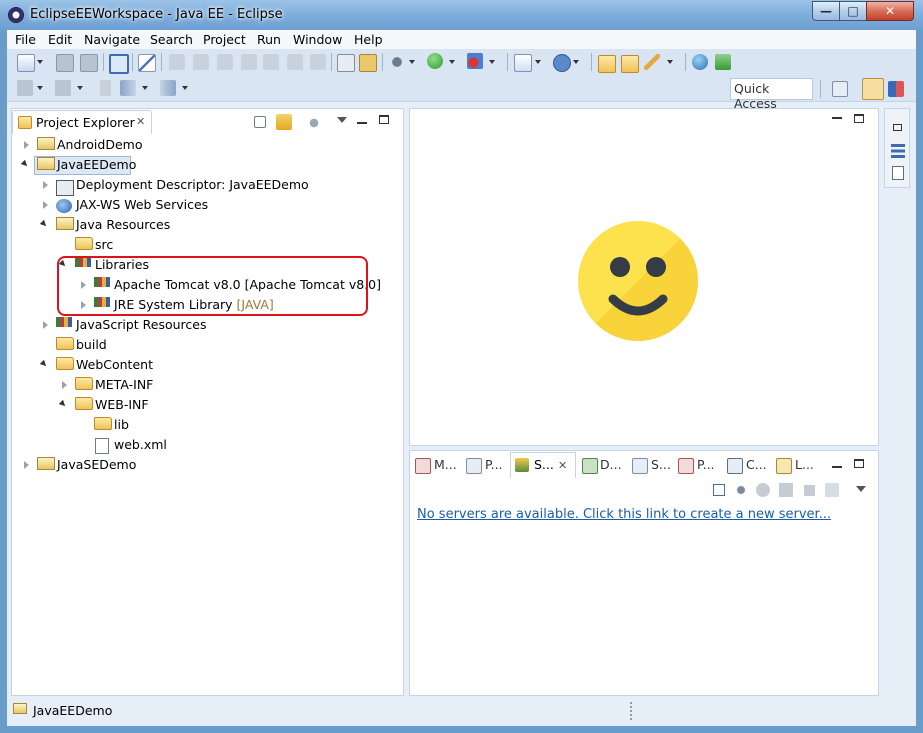  Describe the element at coordinates (63, 88) in the screenshot. I see `previous-annotation-icon` at that location.